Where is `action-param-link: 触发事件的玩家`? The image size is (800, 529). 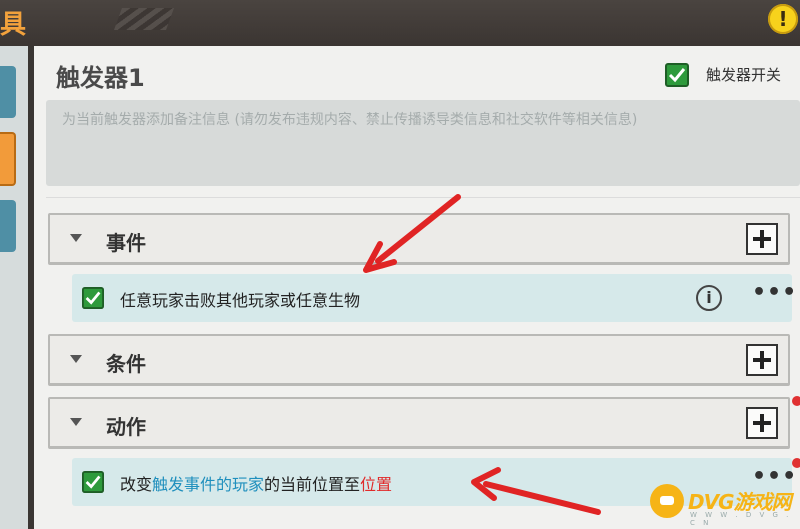 action-param-link: 触发事件的玩家 is located at coordinates (208, 484).